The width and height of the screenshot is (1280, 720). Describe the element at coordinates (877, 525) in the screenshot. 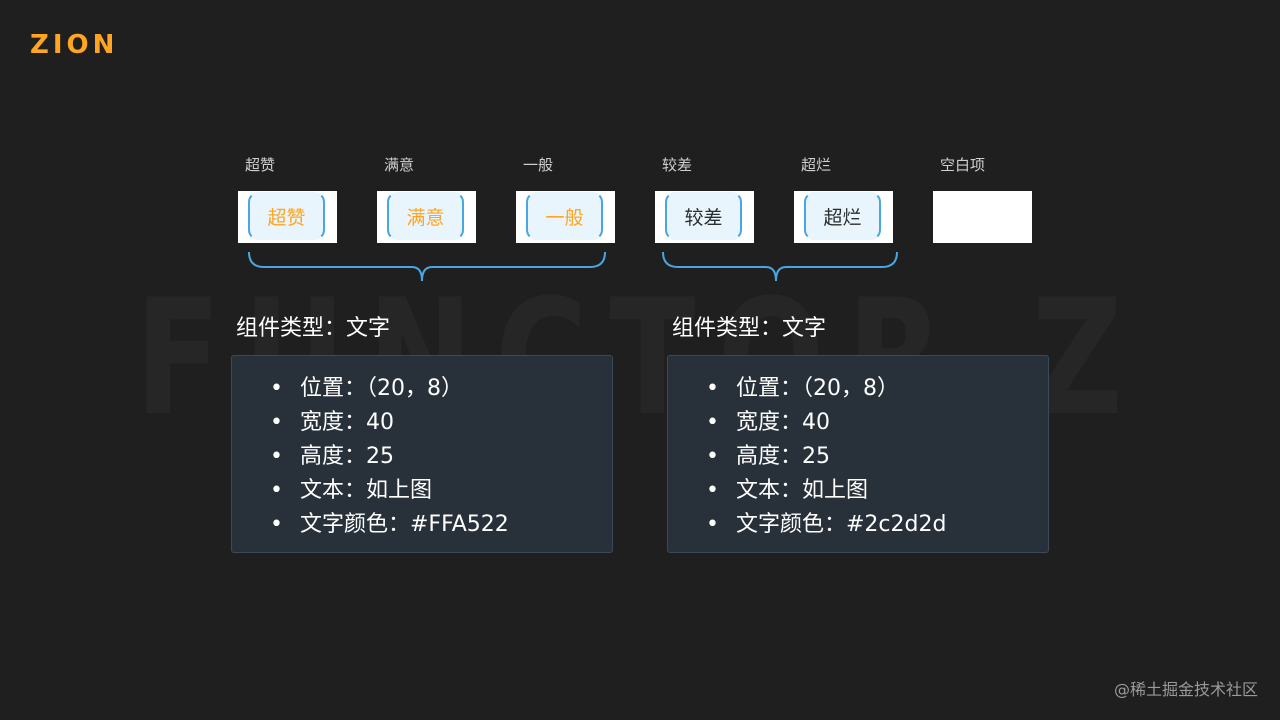

I see `property-text-color: 文字颜色：#2c2d2d` at that location.